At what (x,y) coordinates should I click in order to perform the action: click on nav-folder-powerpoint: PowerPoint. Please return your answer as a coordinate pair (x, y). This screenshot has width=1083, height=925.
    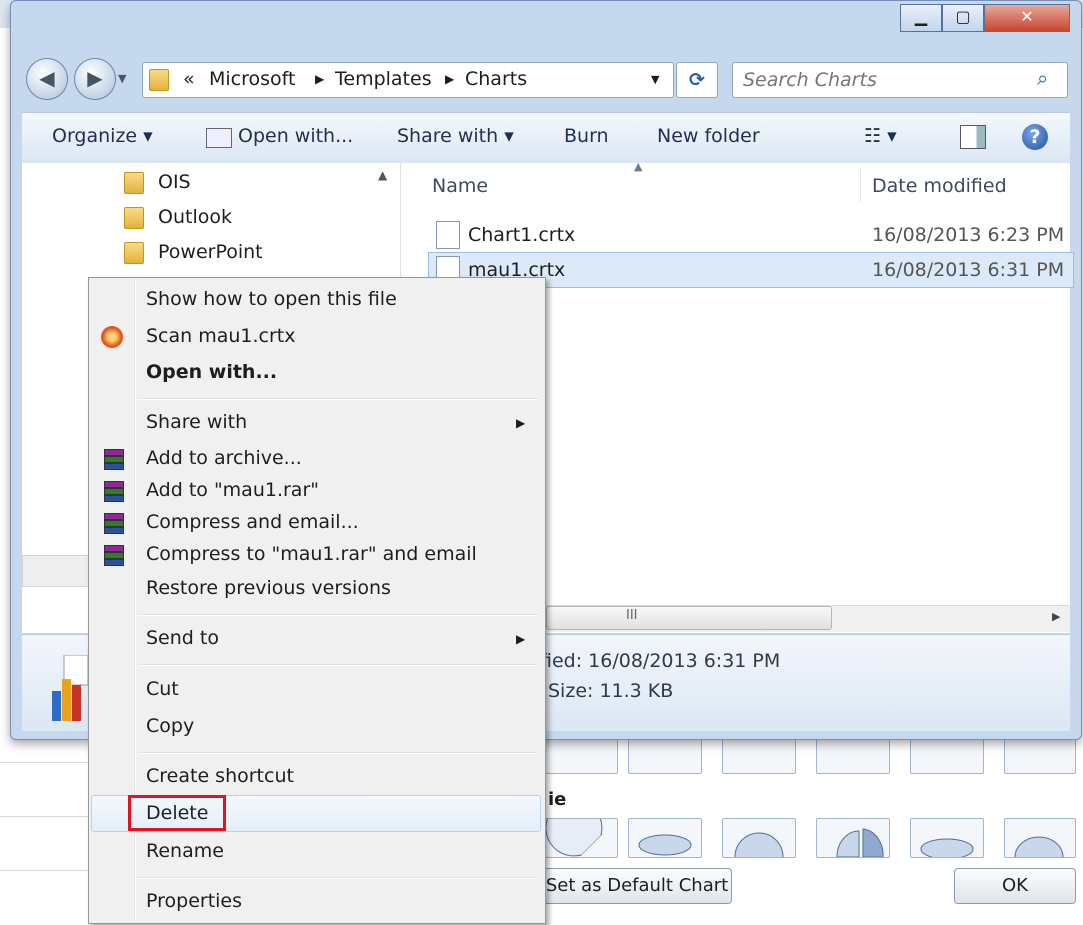
    Looking at the image, I should click on (210, 252).